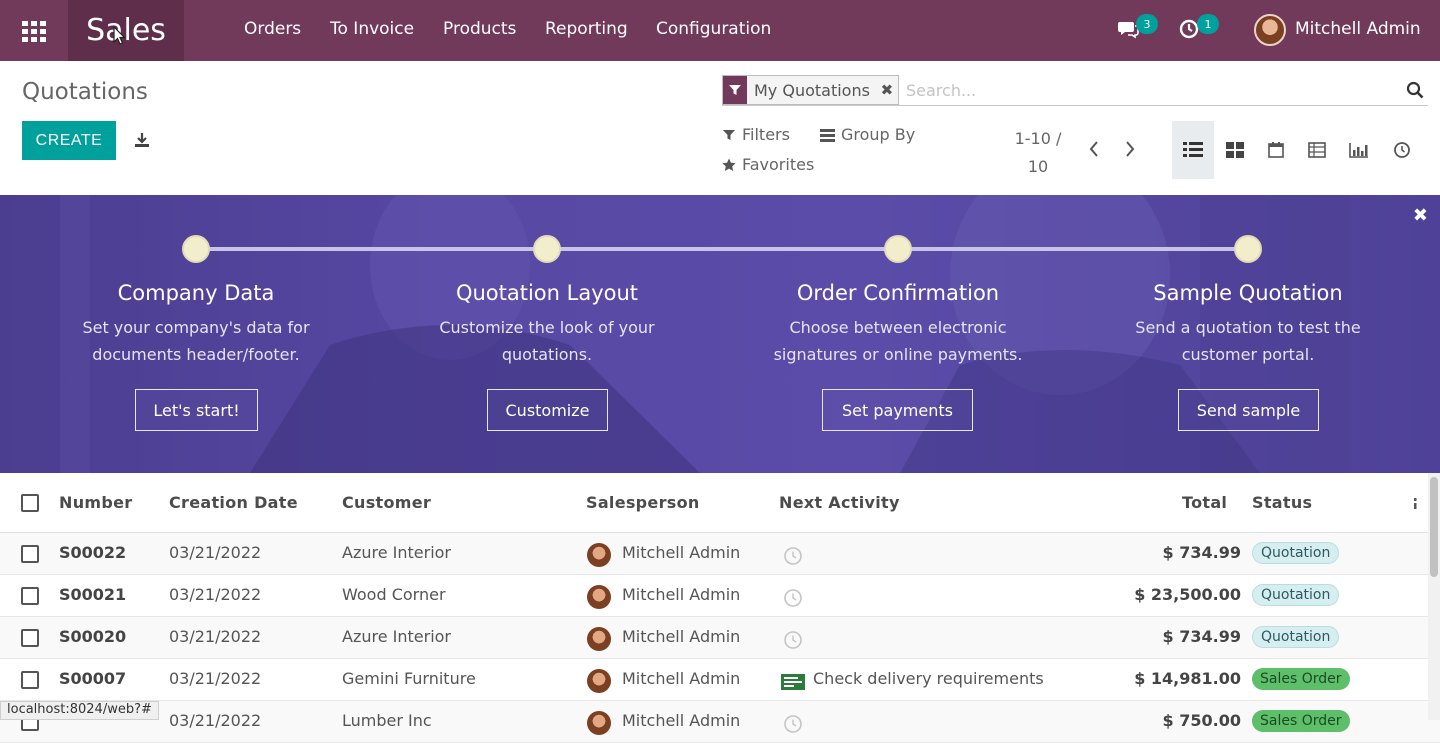 The height and width of the screenshot is (743, 1440). What do you see at coordinates (878, 134) in the screenshot?
I see `group-by-label: Group By` at bounding box center [878, 134].